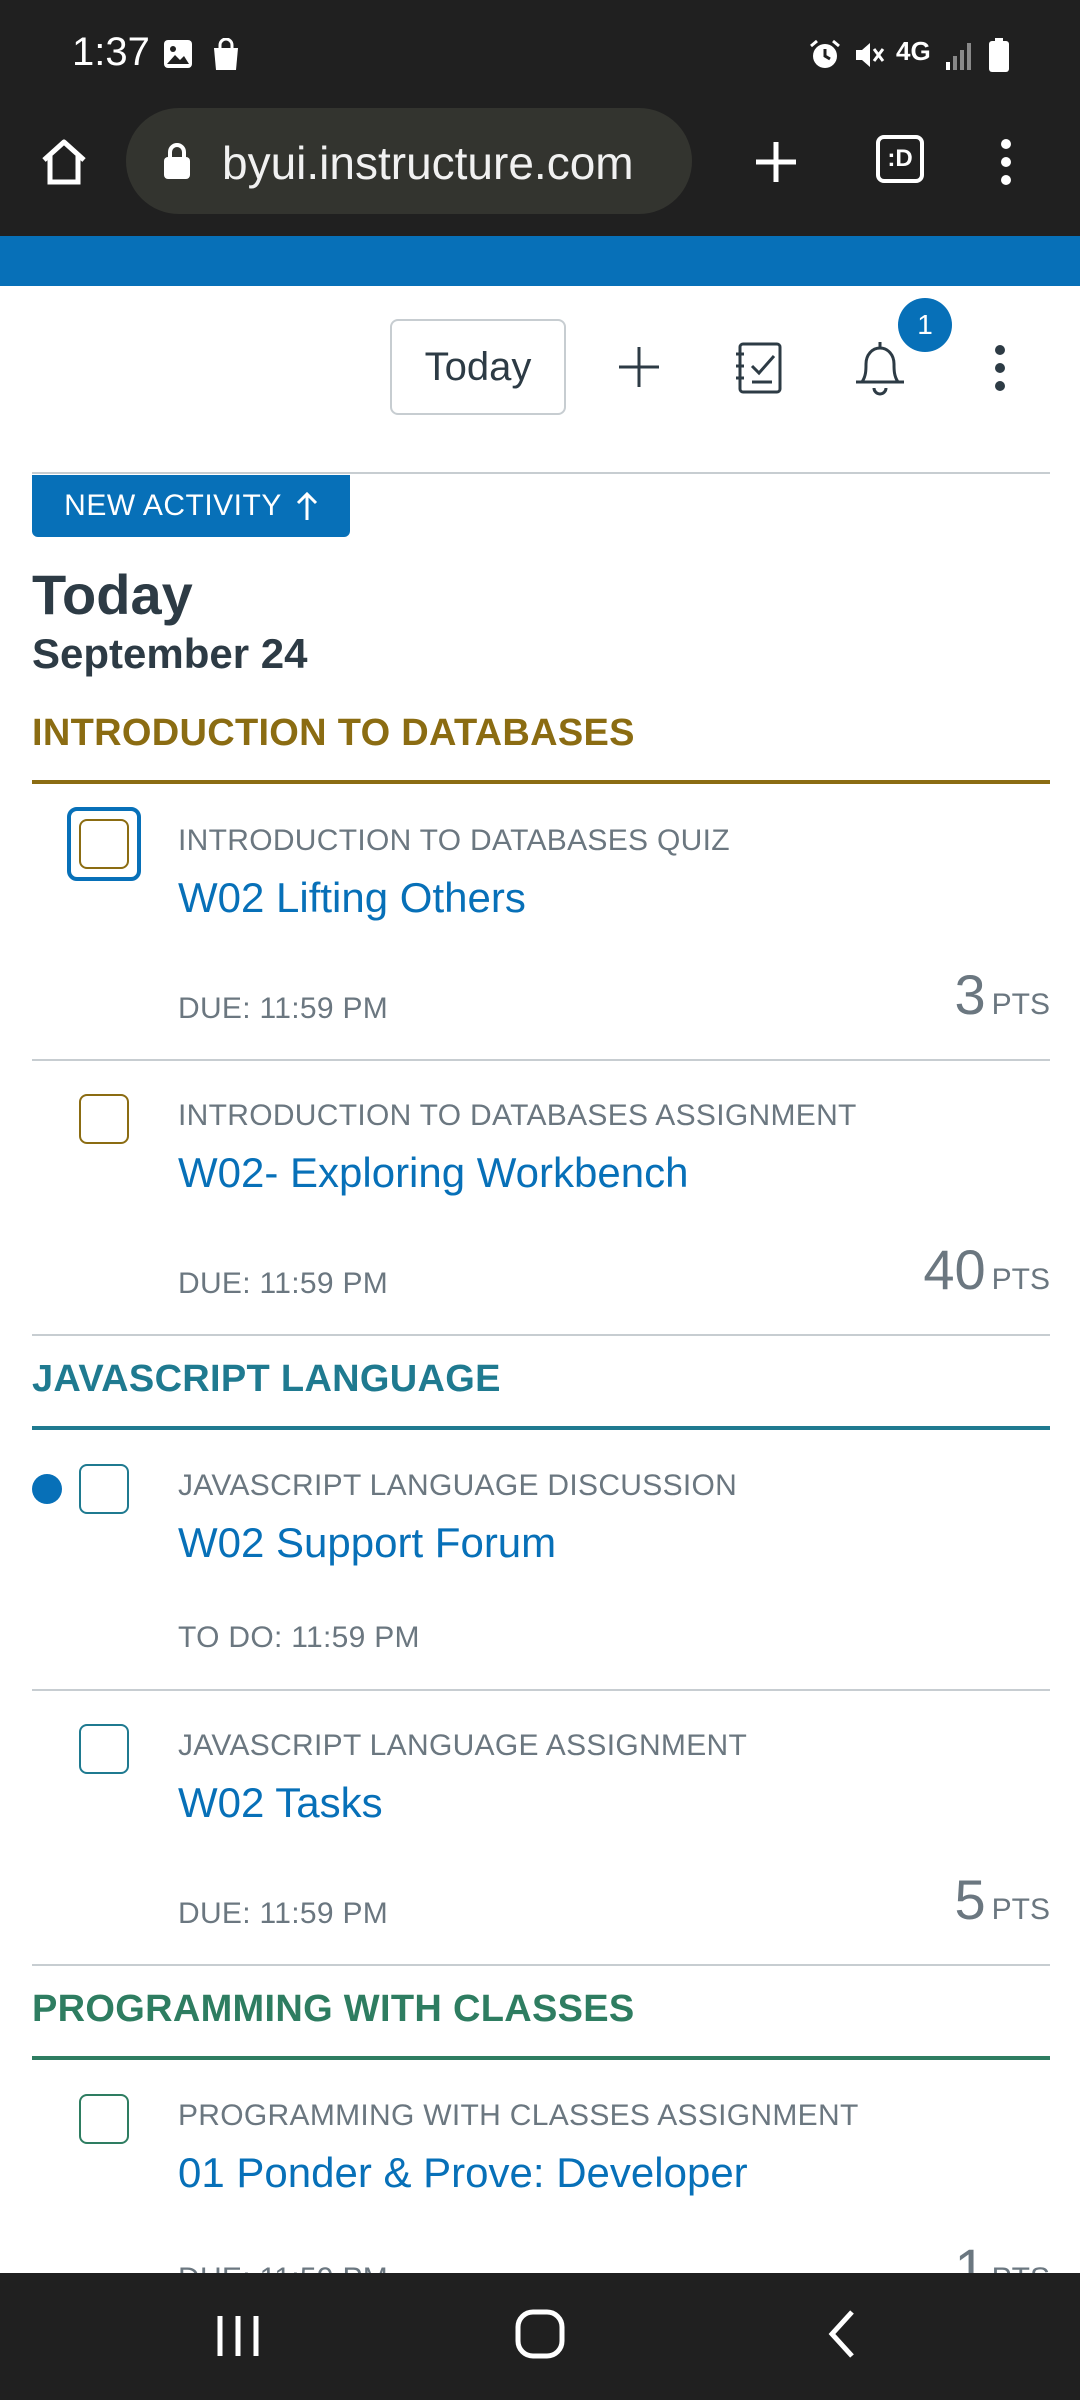 This screenshot has width=1080, height=2400. I want to click on day-title: Today, so click(112, 594).